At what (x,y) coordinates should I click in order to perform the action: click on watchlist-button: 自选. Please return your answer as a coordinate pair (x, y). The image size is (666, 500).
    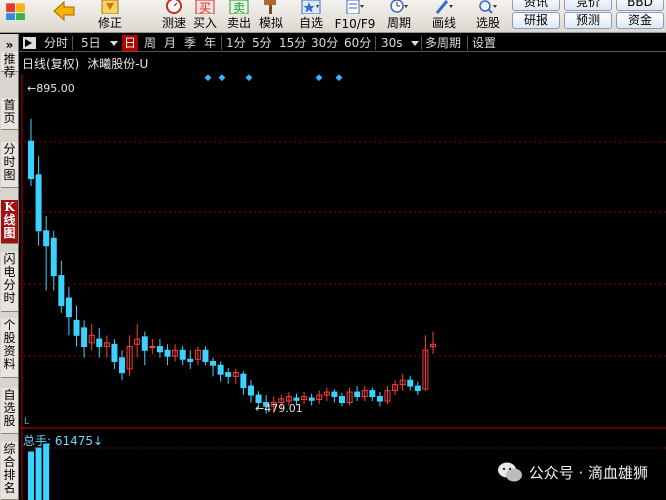
    Looking at the image, I should click on (311, 16).